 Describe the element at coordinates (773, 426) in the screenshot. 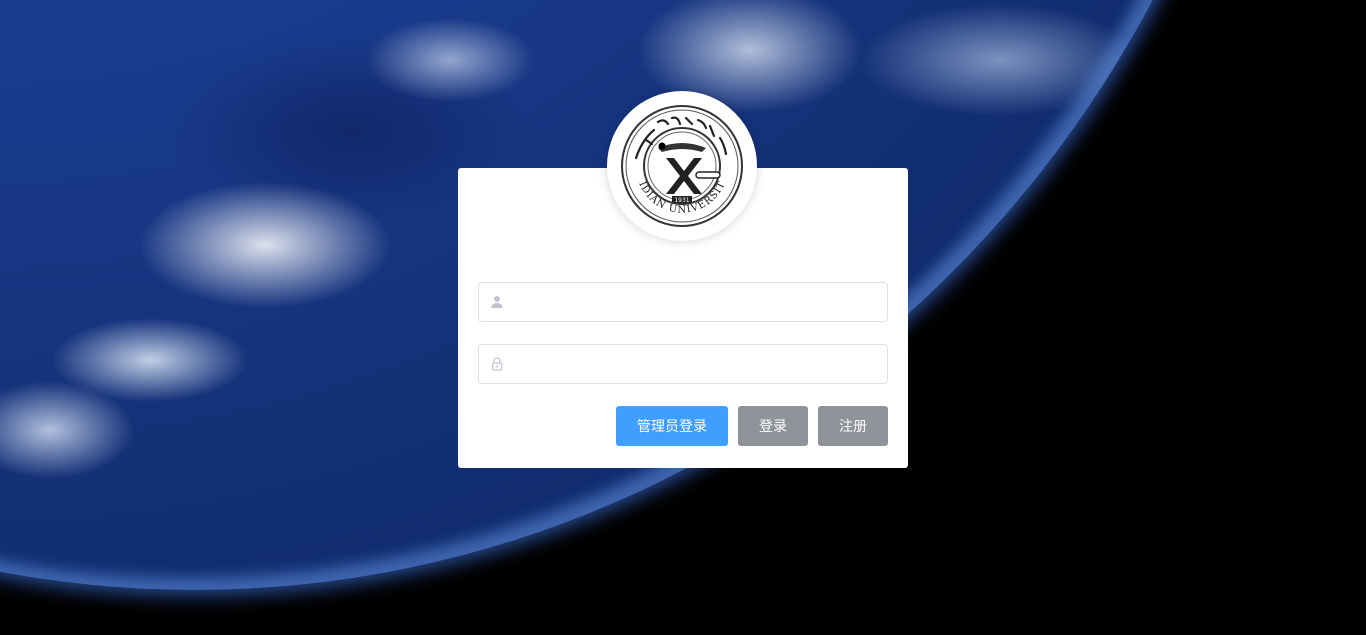

I see `login-button: 登录` at that location.